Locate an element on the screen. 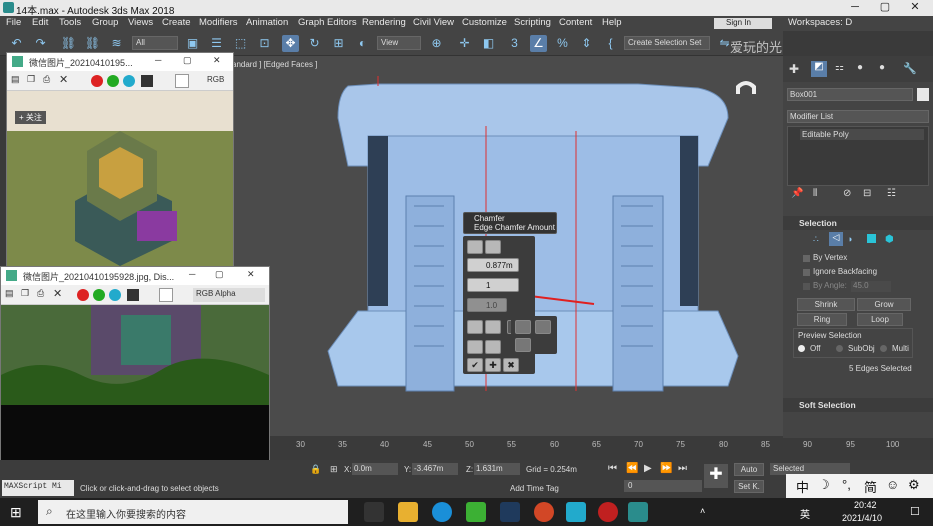 The width and height of the screenshot is (933, 526). menu-rendering: Rendering is located at coordinates (384, 22).